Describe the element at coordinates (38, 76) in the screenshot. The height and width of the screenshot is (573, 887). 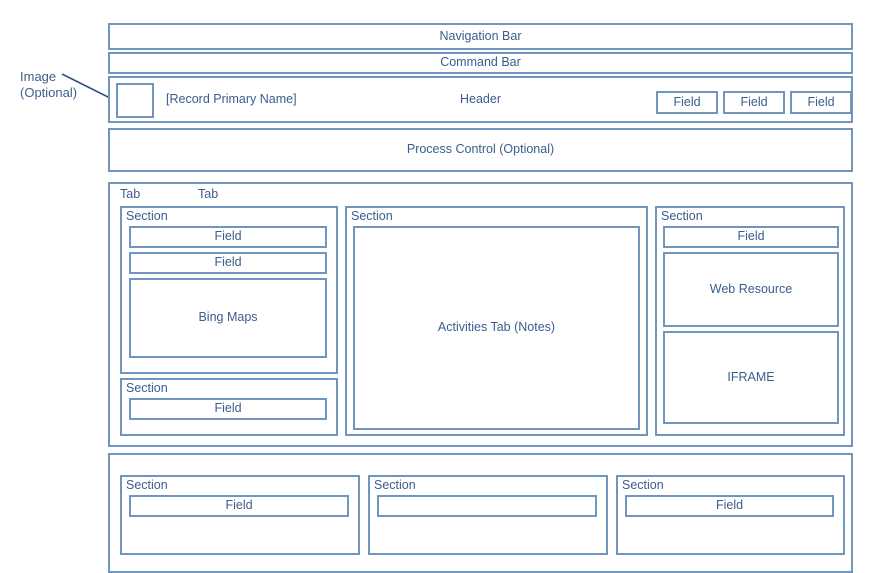
I see `annotation-image-optional-line1: Image` at that location.